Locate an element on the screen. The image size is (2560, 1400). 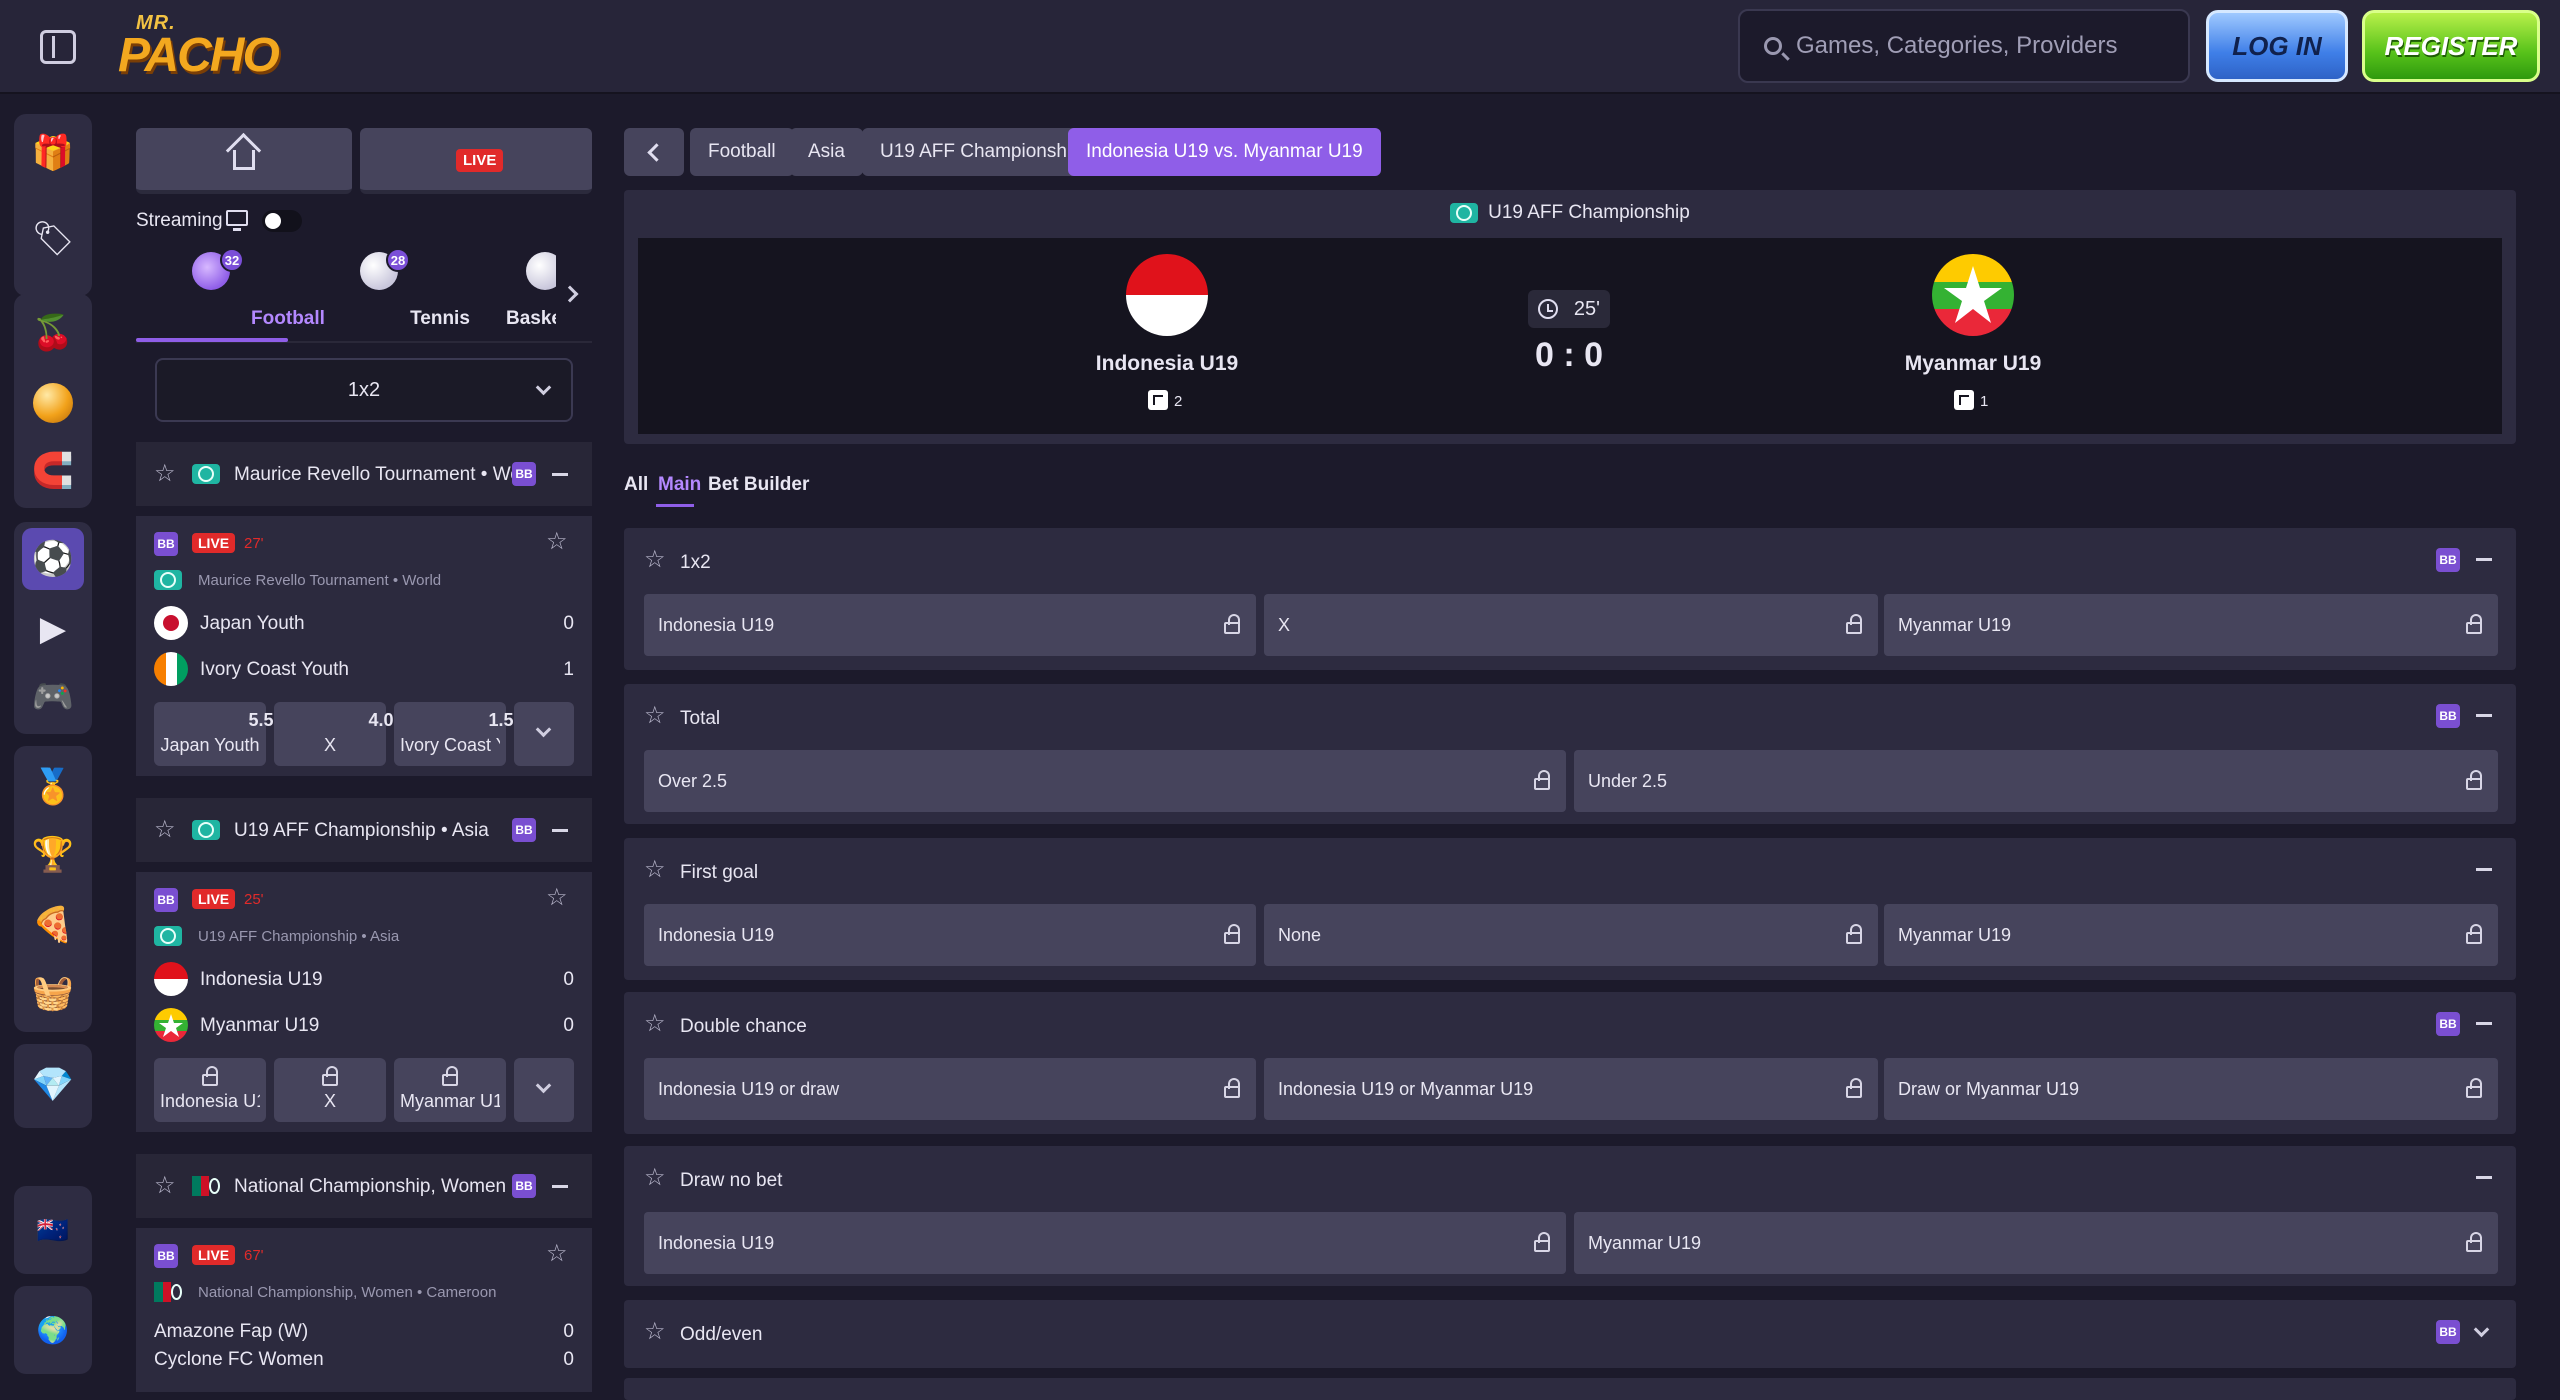
streaming-toggle is located at coordinates (282, 221).